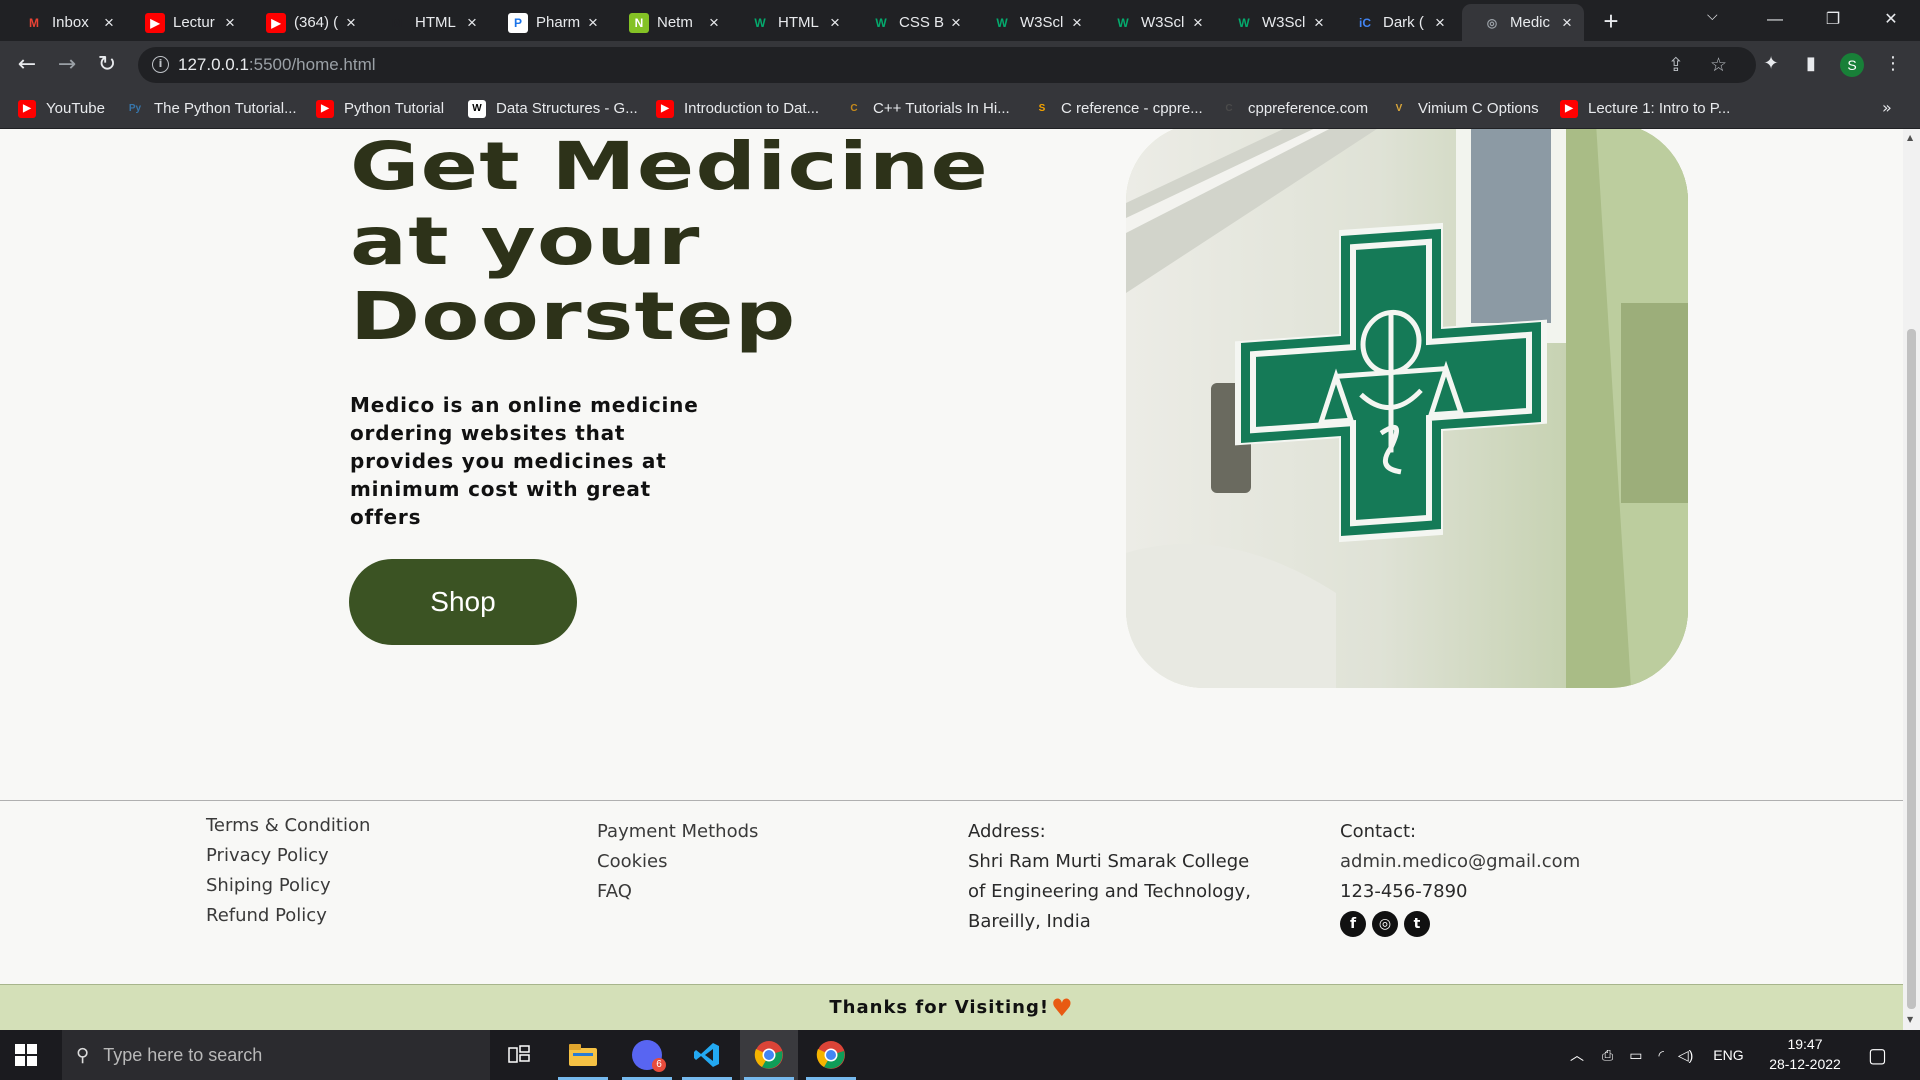 This screenshot has height=1080, width=1920. I want to click on restore-button: ❐, so click(1833, 20).